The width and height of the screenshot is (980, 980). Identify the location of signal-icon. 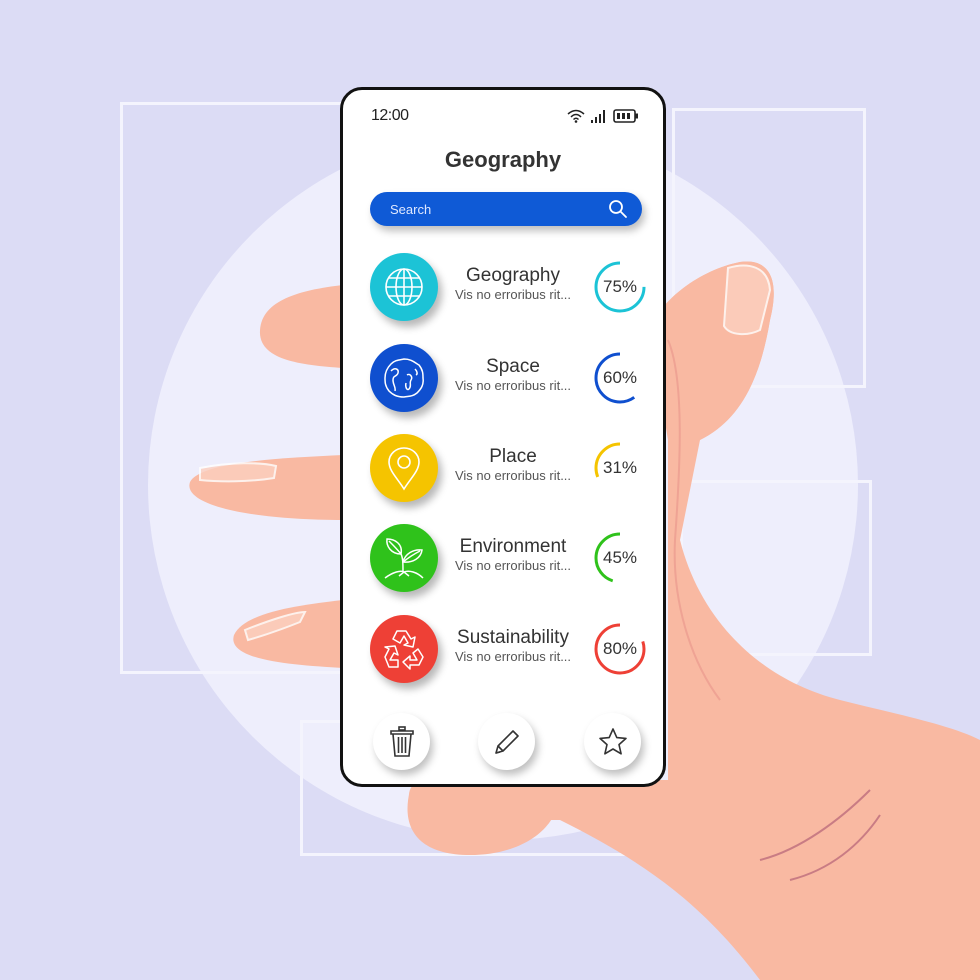
(598, 116).